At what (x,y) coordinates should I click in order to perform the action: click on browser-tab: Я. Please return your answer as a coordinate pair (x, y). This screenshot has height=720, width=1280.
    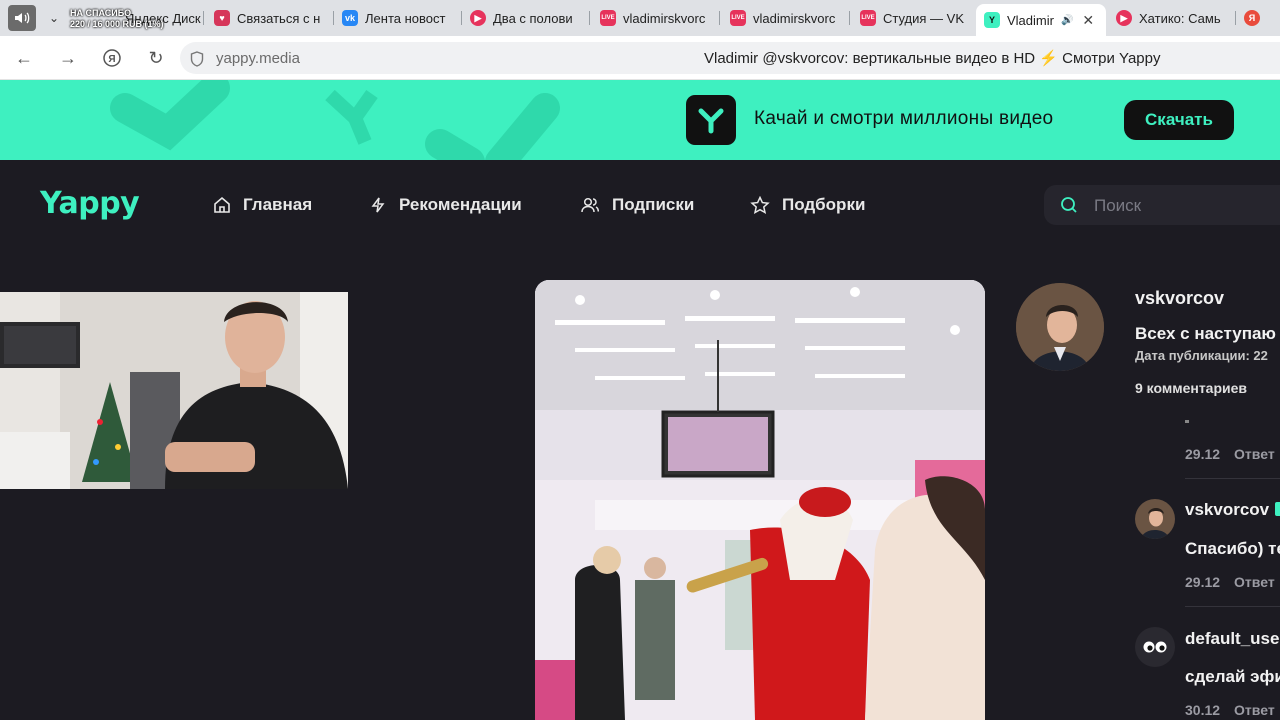
    Looking at the image, I should click on (1258, 18).